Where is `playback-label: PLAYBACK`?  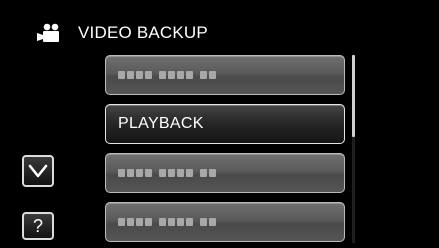 playback-label: PLAYBACK is located at coordinates (161, 123).